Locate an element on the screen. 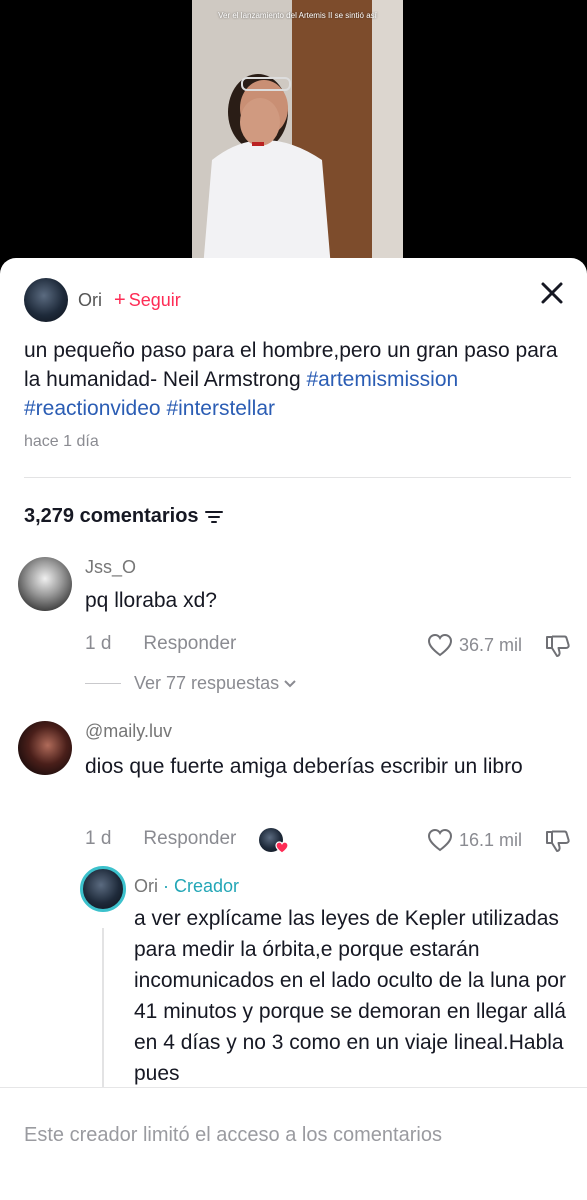 The height and width of the screenshot is (1200, 587). view-replies-link: Ver 77 respuestas is located at coordinates (191, 683).